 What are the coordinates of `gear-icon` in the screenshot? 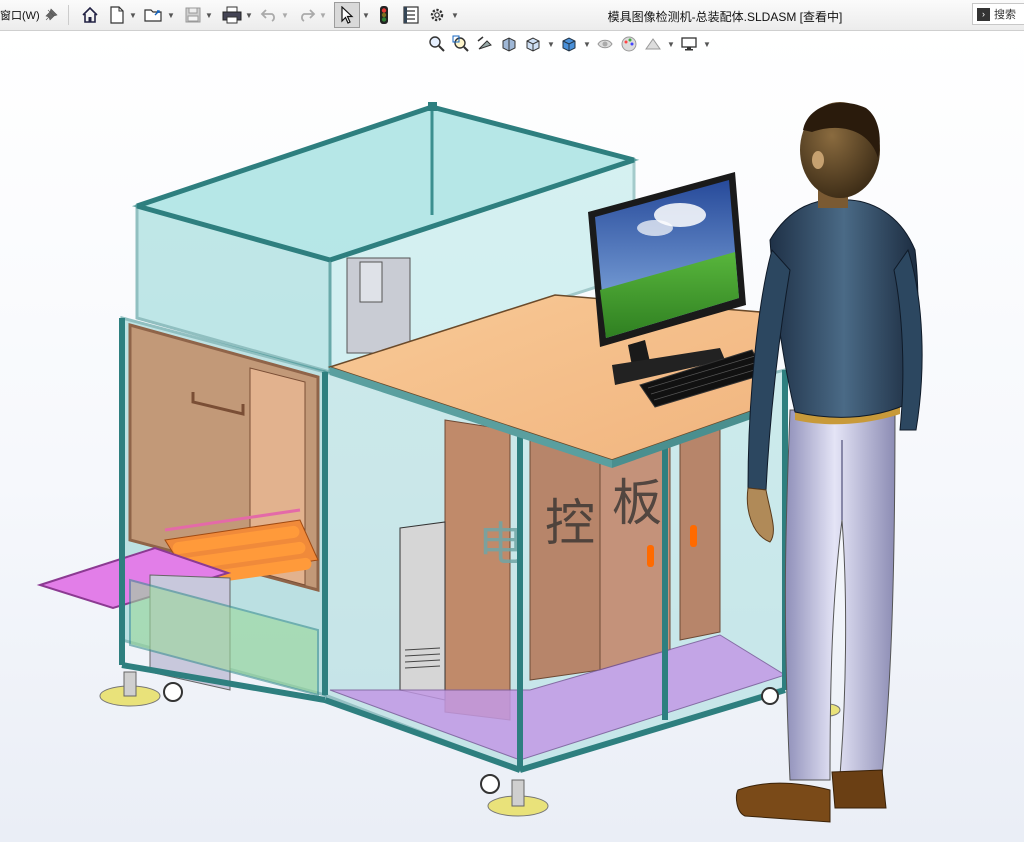 It's located at (437, 15).